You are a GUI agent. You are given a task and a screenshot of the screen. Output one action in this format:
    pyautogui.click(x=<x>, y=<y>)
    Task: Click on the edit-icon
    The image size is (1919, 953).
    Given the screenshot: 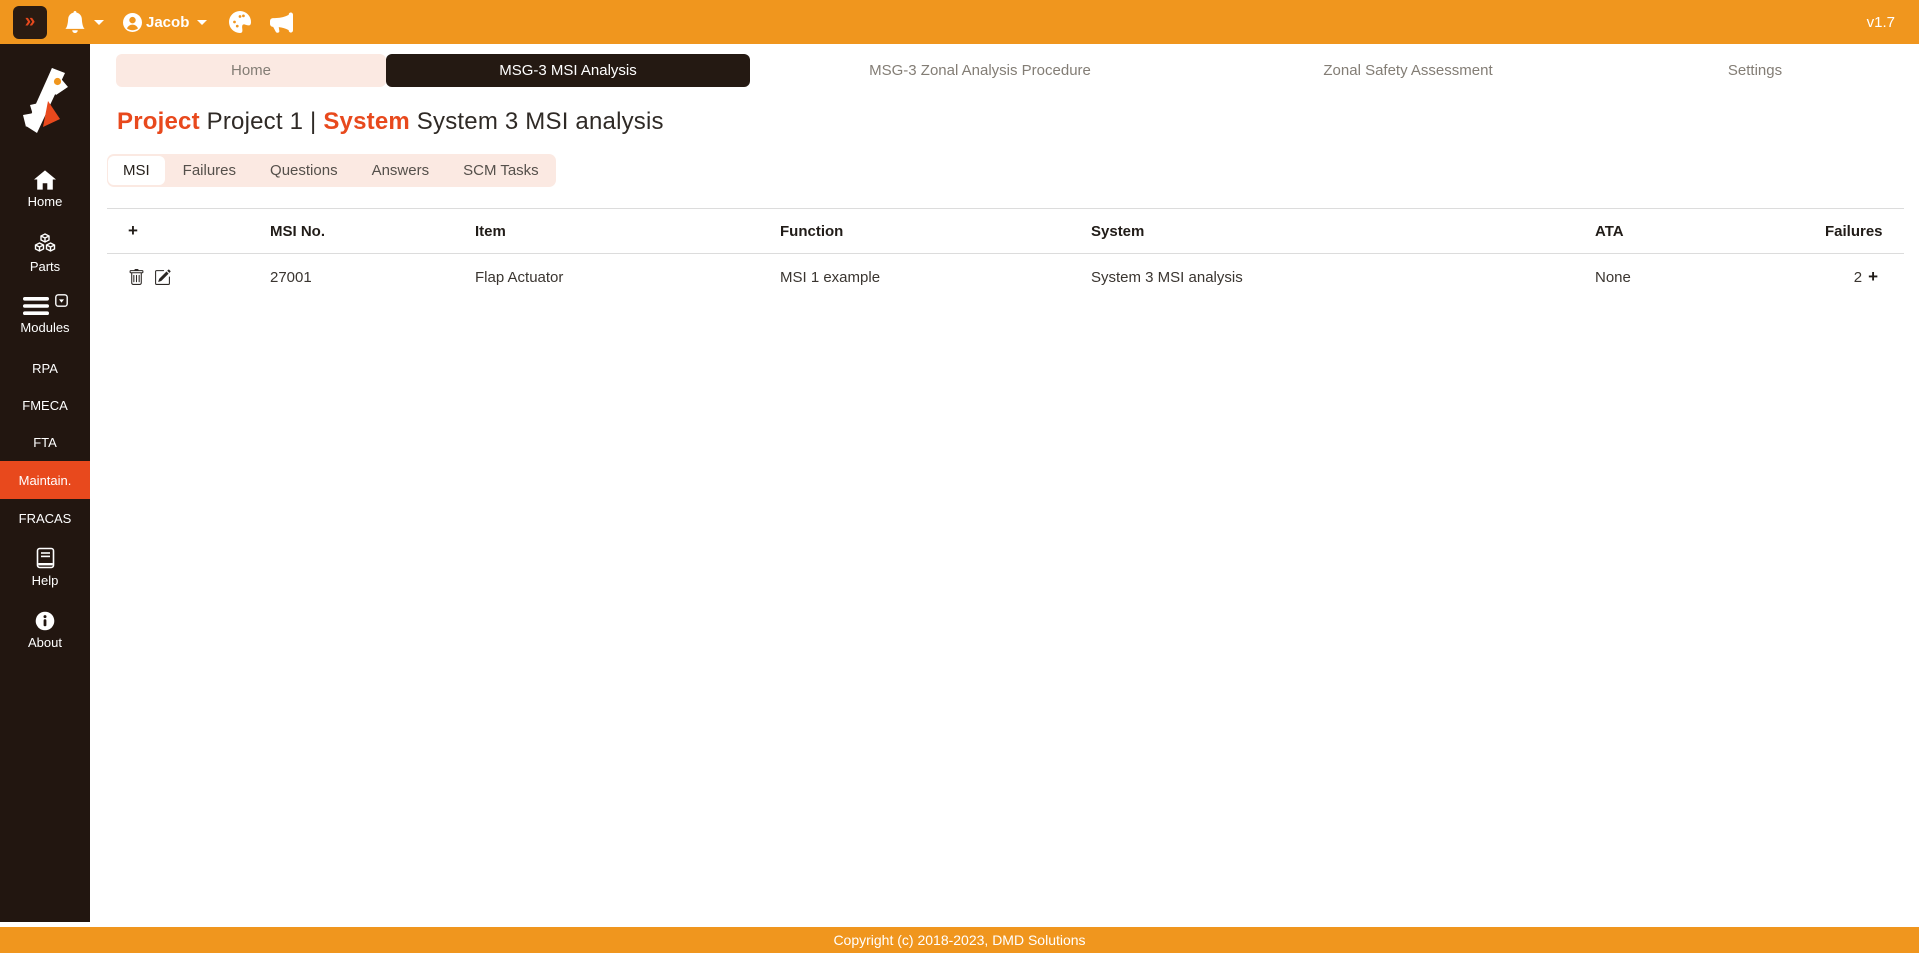 What is the action you would take?
    pyautogui.click(x=162, y=277)
    